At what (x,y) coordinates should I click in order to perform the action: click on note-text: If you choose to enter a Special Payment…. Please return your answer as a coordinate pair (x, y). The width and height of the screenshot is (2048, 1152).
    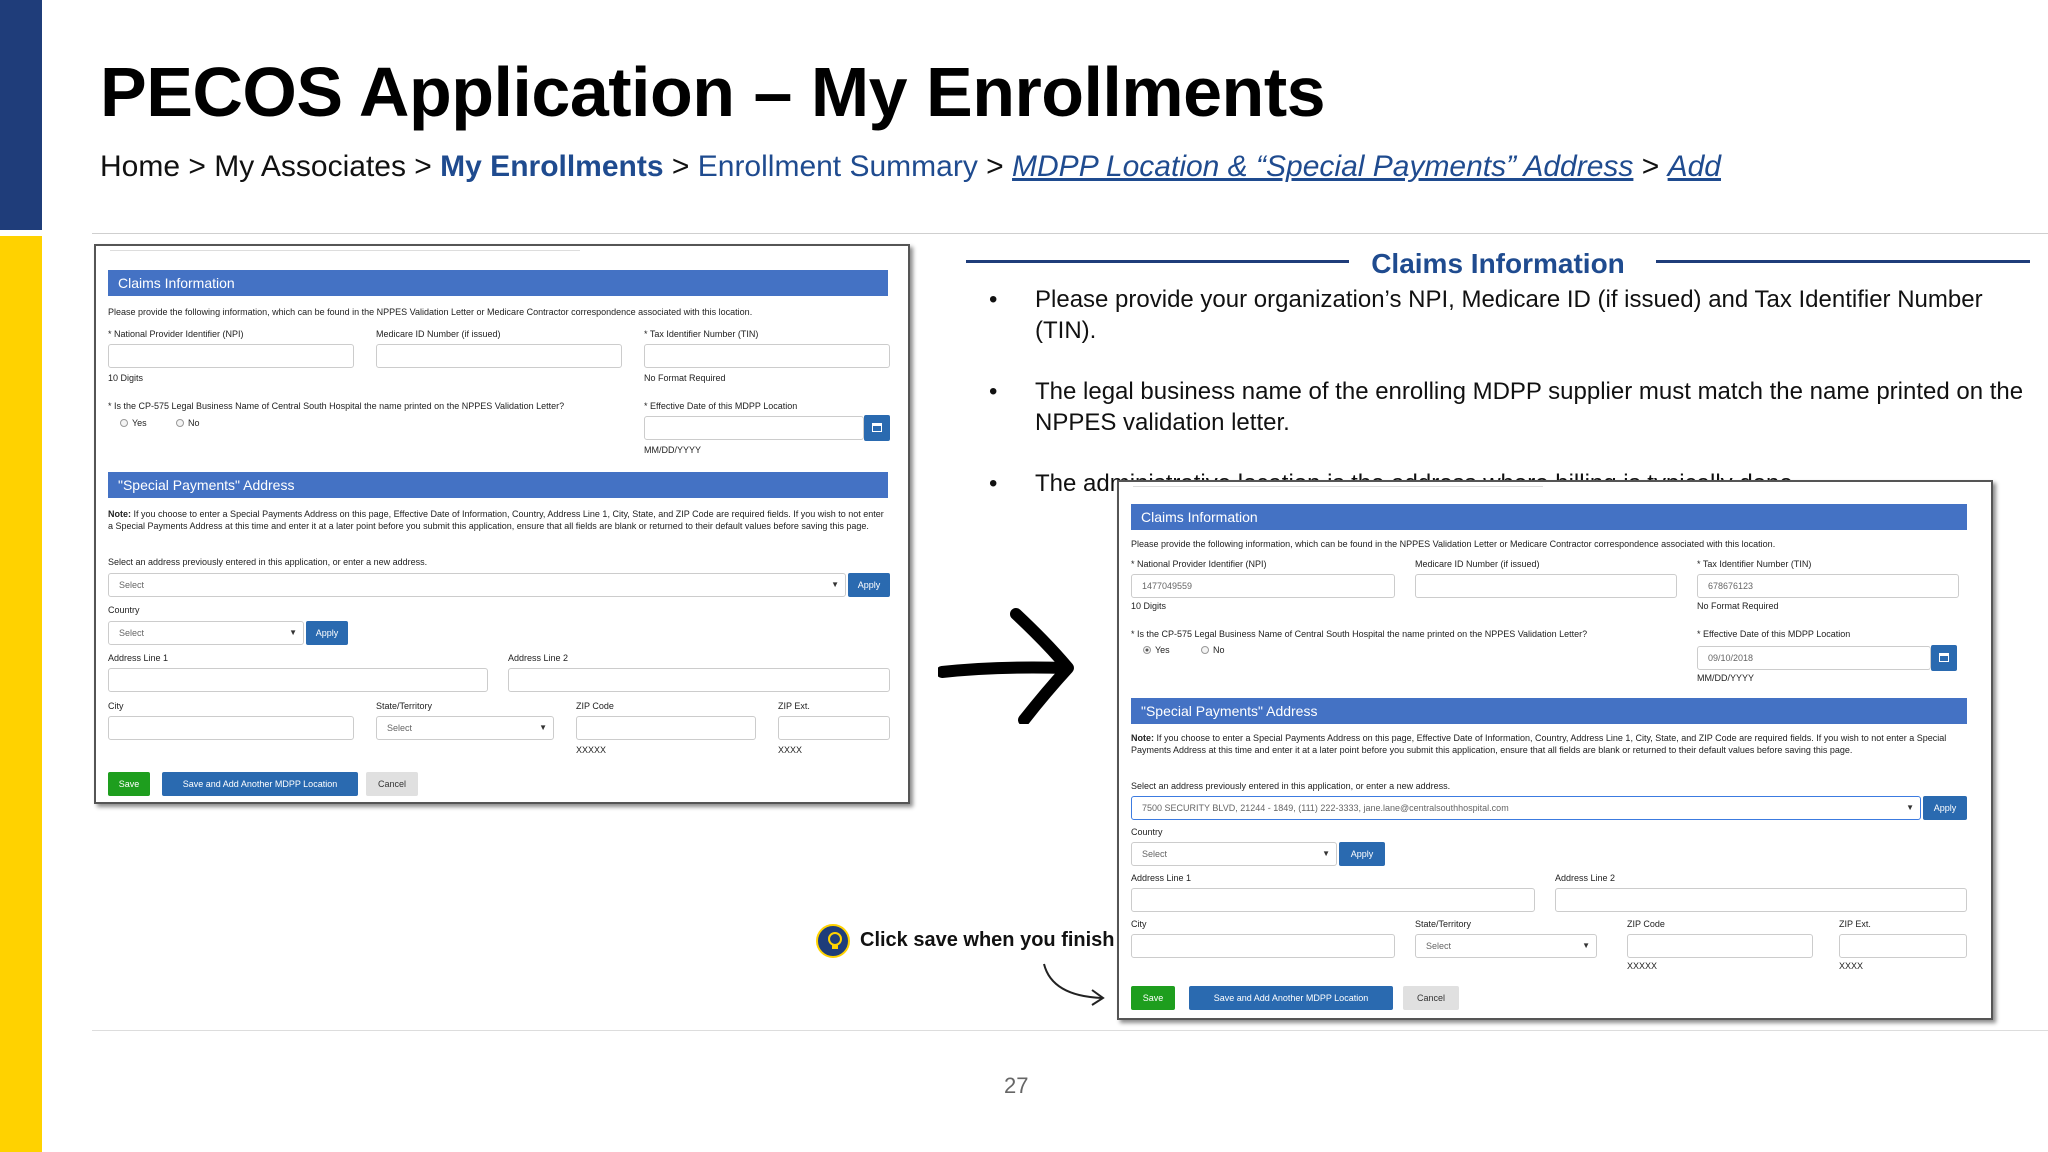
    Looking at the image, I should click on (1539, 744).